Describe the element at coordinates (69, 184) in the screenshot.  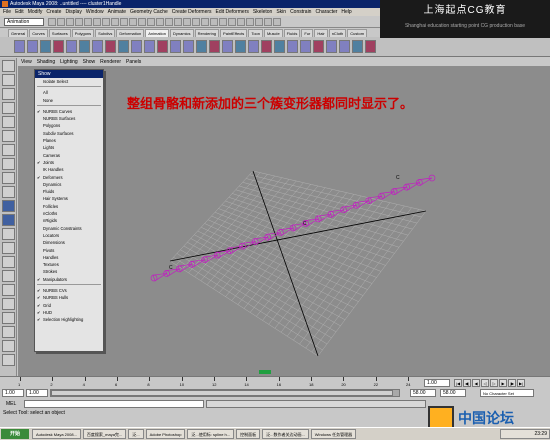
I see `show-menu-item: Dynamics` at that location.